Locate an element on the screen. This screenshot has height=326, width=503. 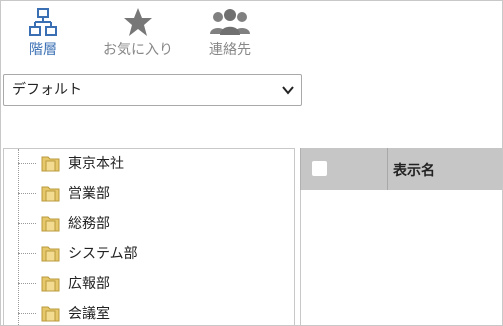
select-all-checkbox is located at coordinates (319, 168).